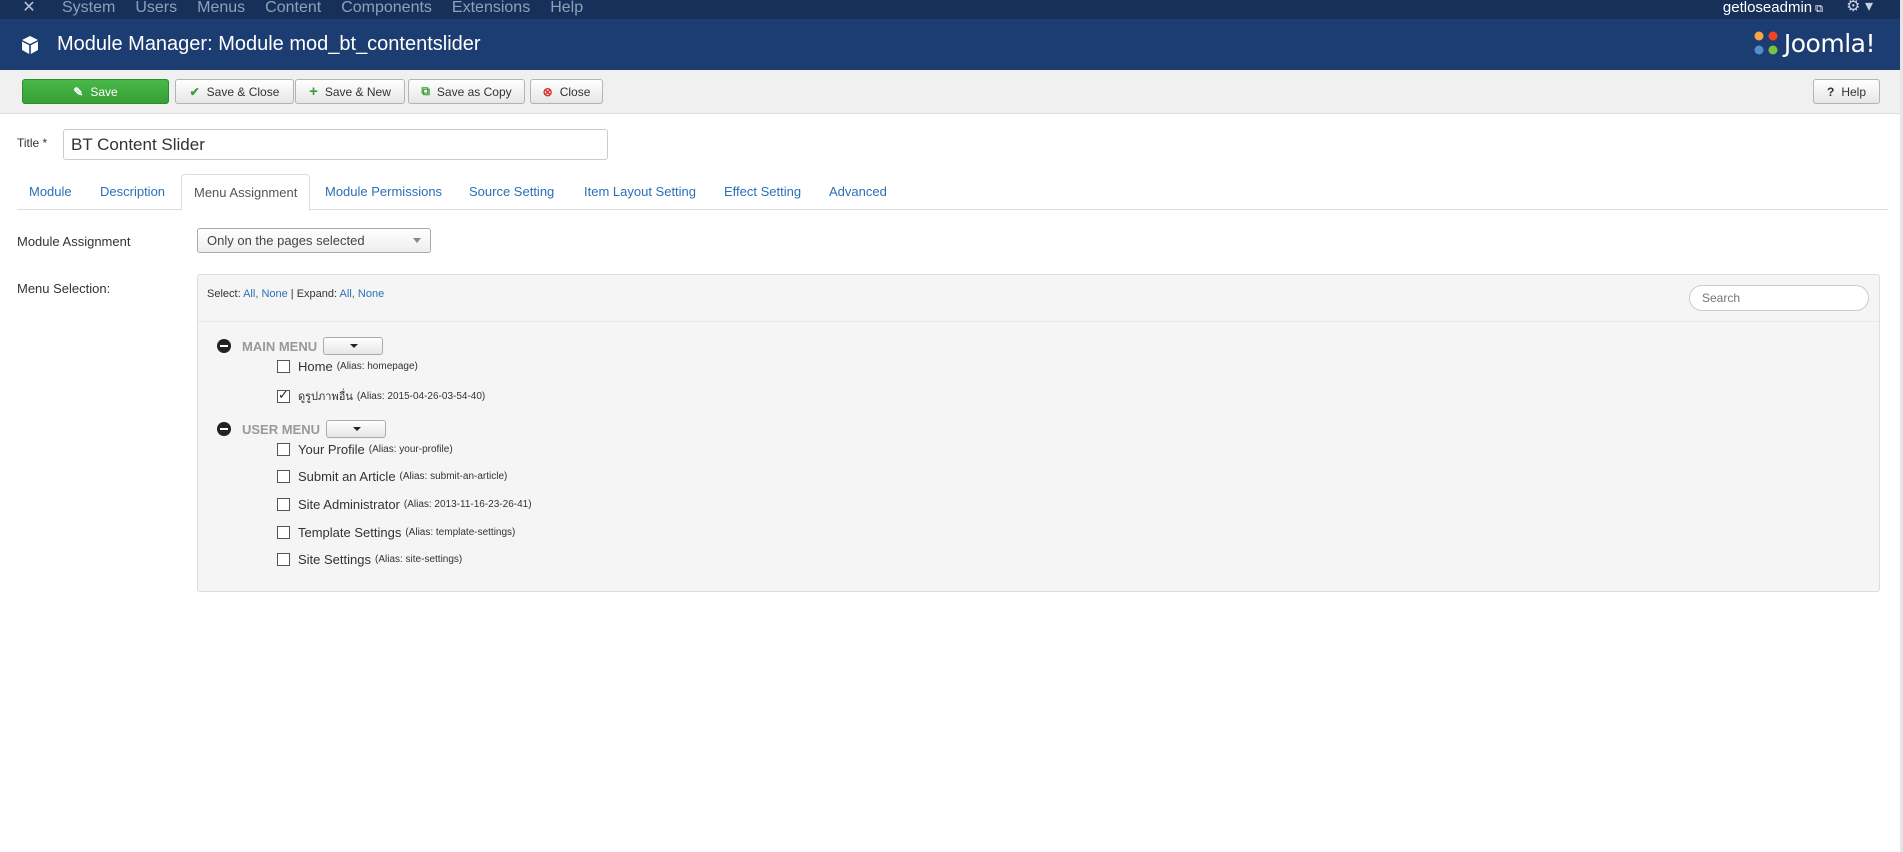 The height and width of the screenshot is (852, 1903). What do you see at coordinates (1819, 9) in the screenshot?
I see `external-link-icon: ⧉` at bounding box center [1819, 9].